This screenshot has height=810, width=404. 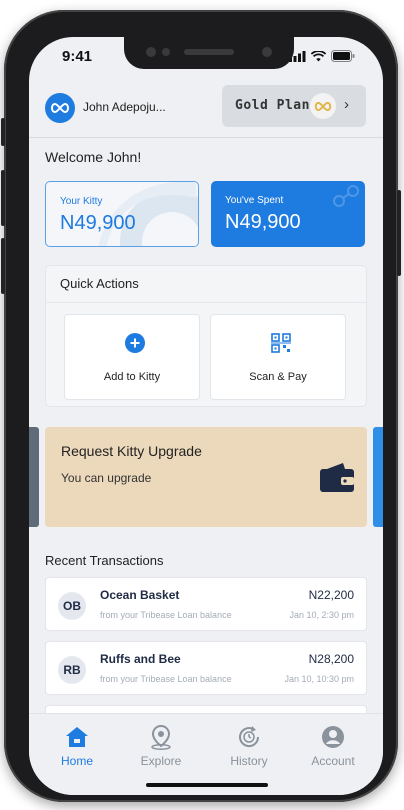 What do you see at coordinates (140, 595) in the screenshot?
I see `transaction-name: Ocean Basket` at bounding box center [140, 595].